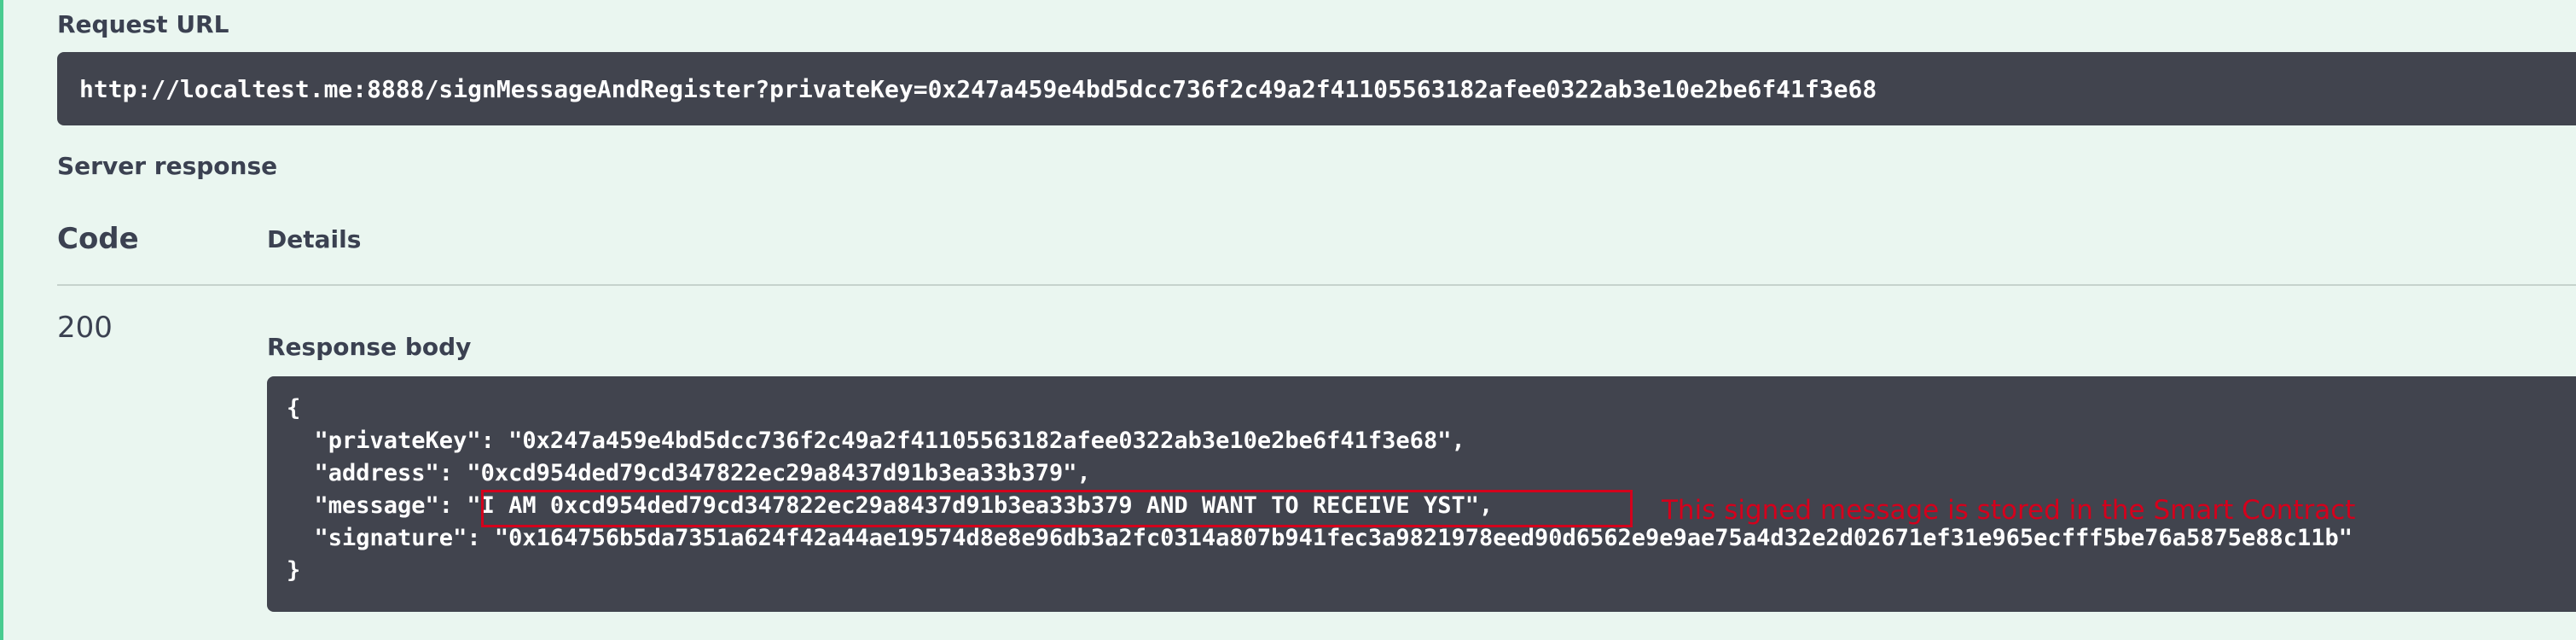  I want to click on message-highlight-box, so click(1057, 509).